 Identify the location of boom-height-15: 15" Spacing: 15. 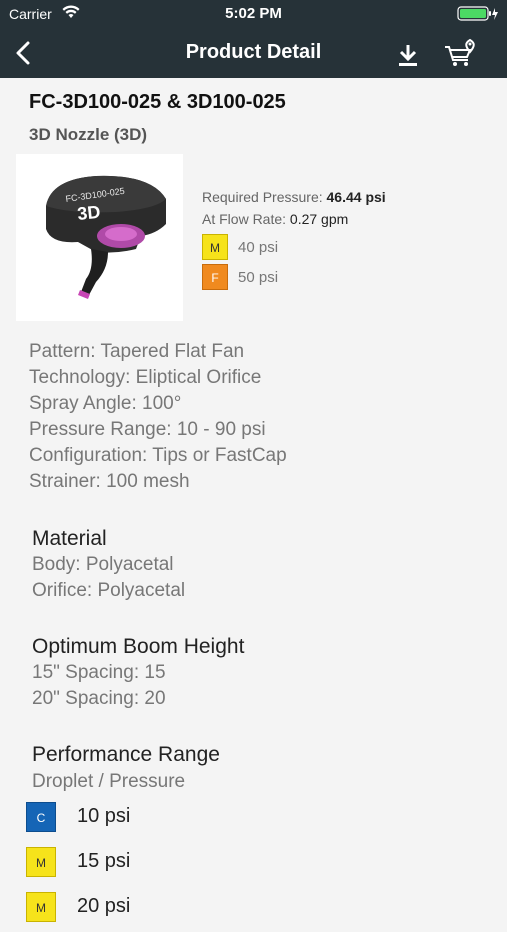
(99, 672).